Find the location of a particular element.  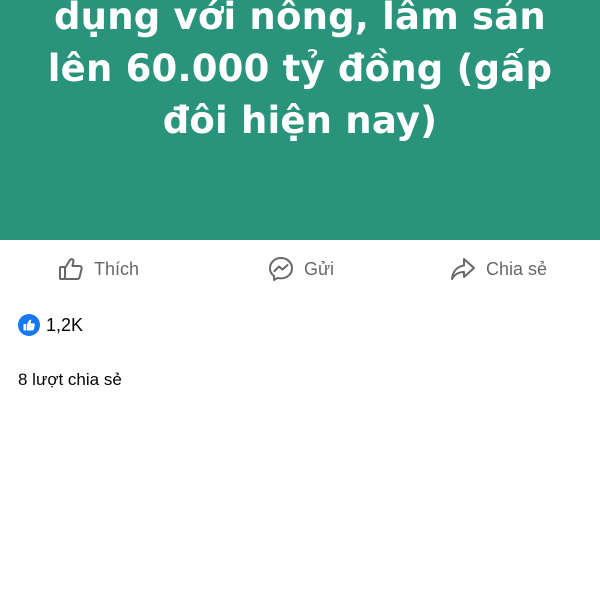

reaction-summary: 1,2K is located at coordinates (50, 325).